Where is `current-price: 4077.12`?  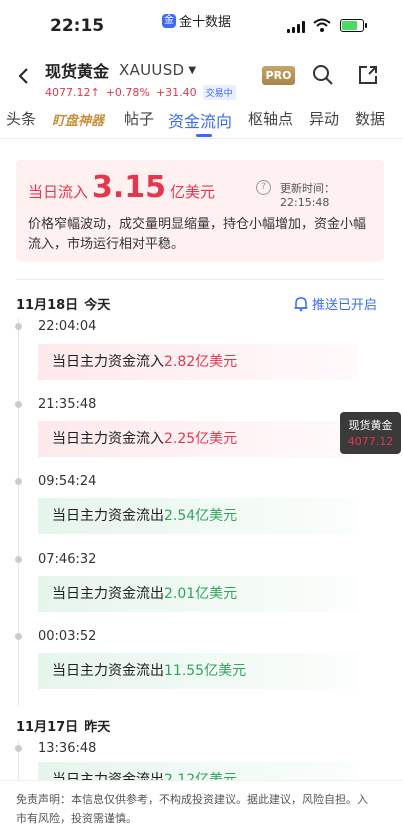 current-price: 4077.12 is located at coordinates (68, 92).